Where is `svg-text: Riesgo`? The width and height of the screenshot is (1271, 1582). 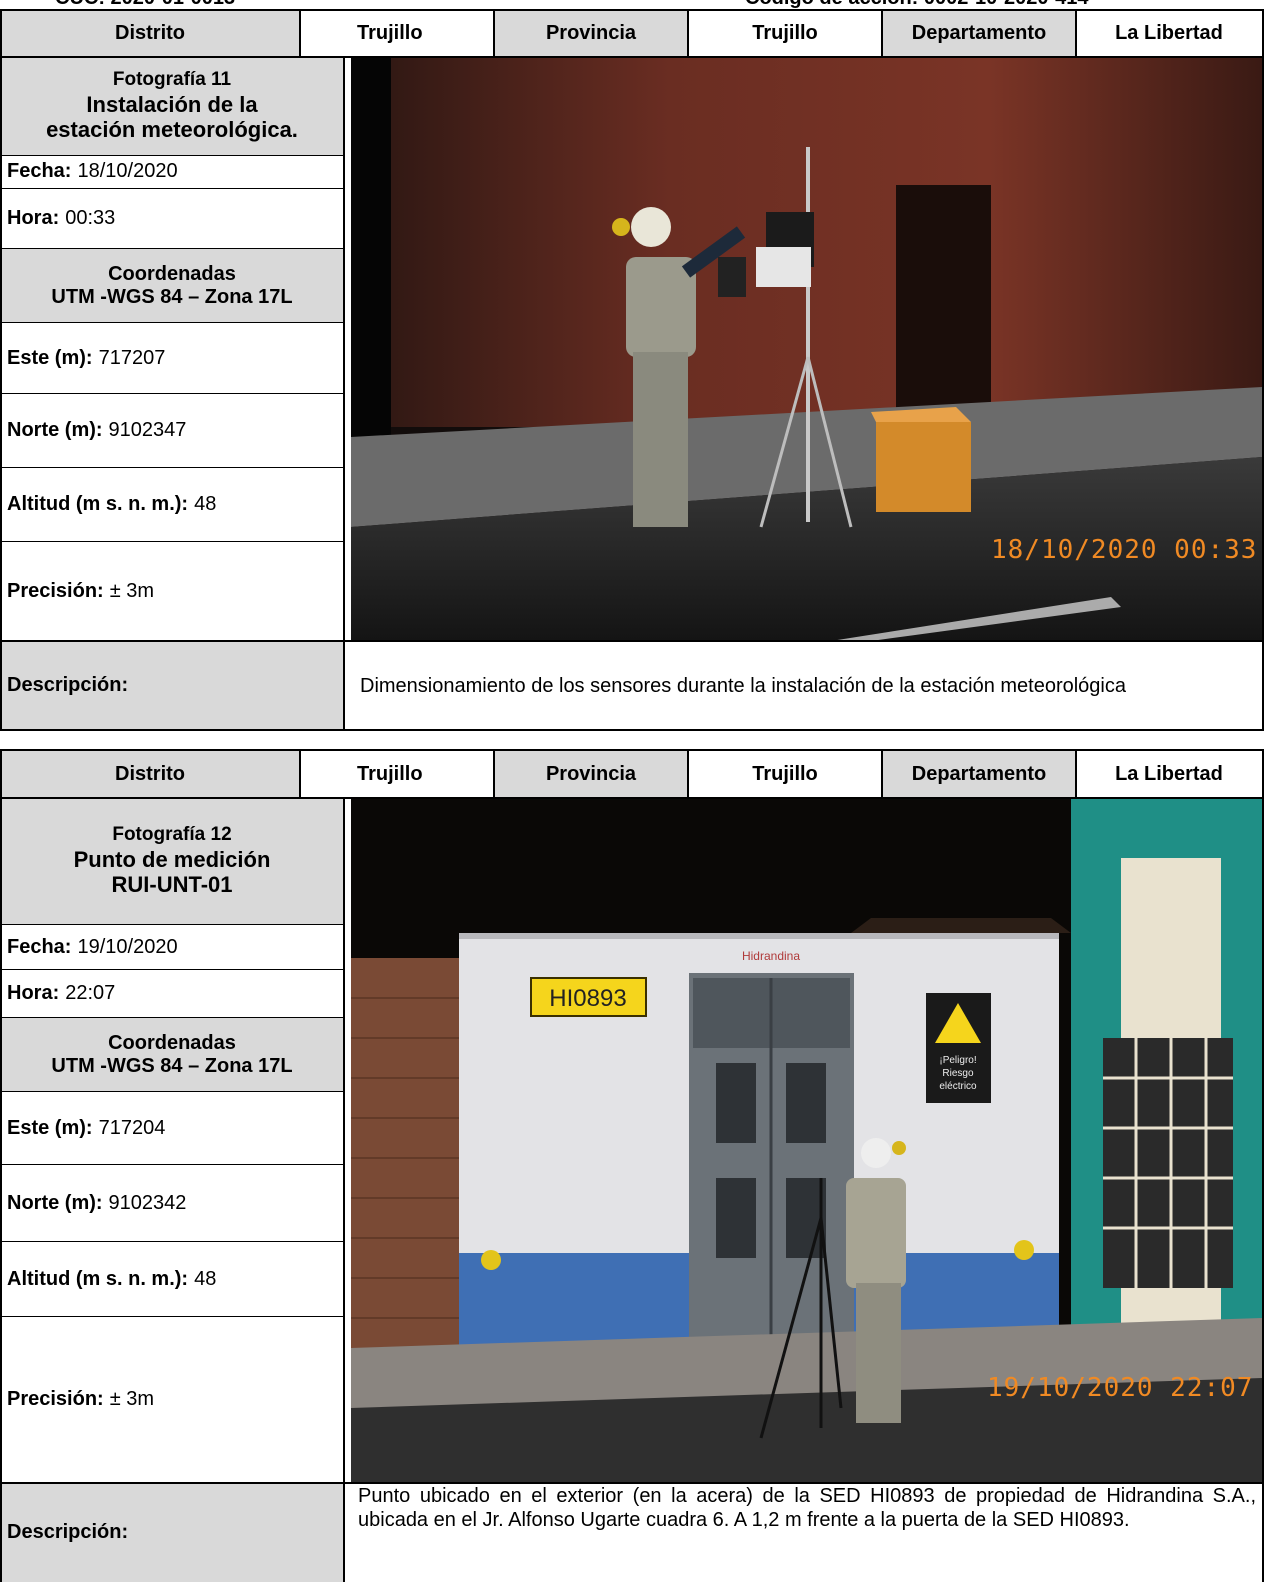
svg-text: Riesgo is located at coordinates (958, 1073).